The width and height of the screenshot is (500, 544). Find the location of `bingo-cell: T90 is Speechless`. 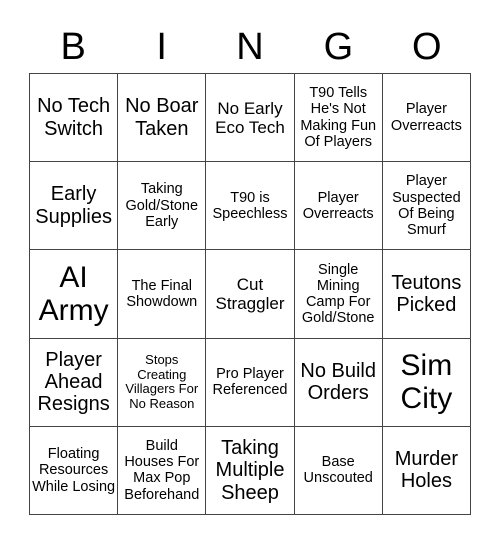

bingo-cell: T90 is Speechless is located at coordinates (250, 206).